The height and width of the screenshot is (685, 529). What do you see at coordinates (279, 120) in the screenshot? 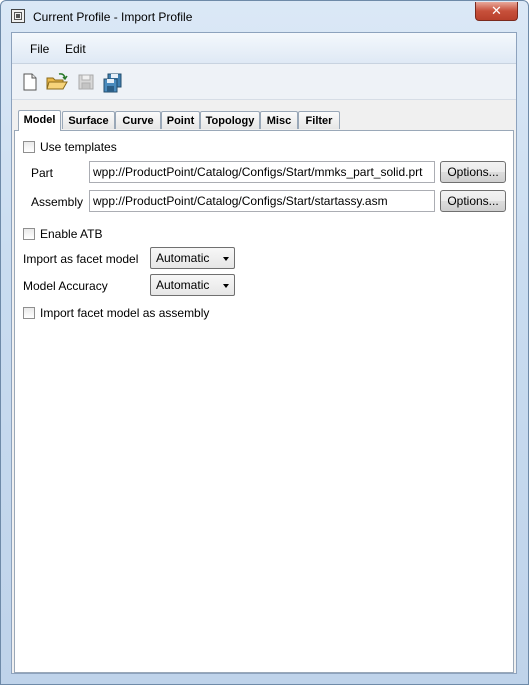
I see `tab-misc: Misc` at bounding box center [279, 120].